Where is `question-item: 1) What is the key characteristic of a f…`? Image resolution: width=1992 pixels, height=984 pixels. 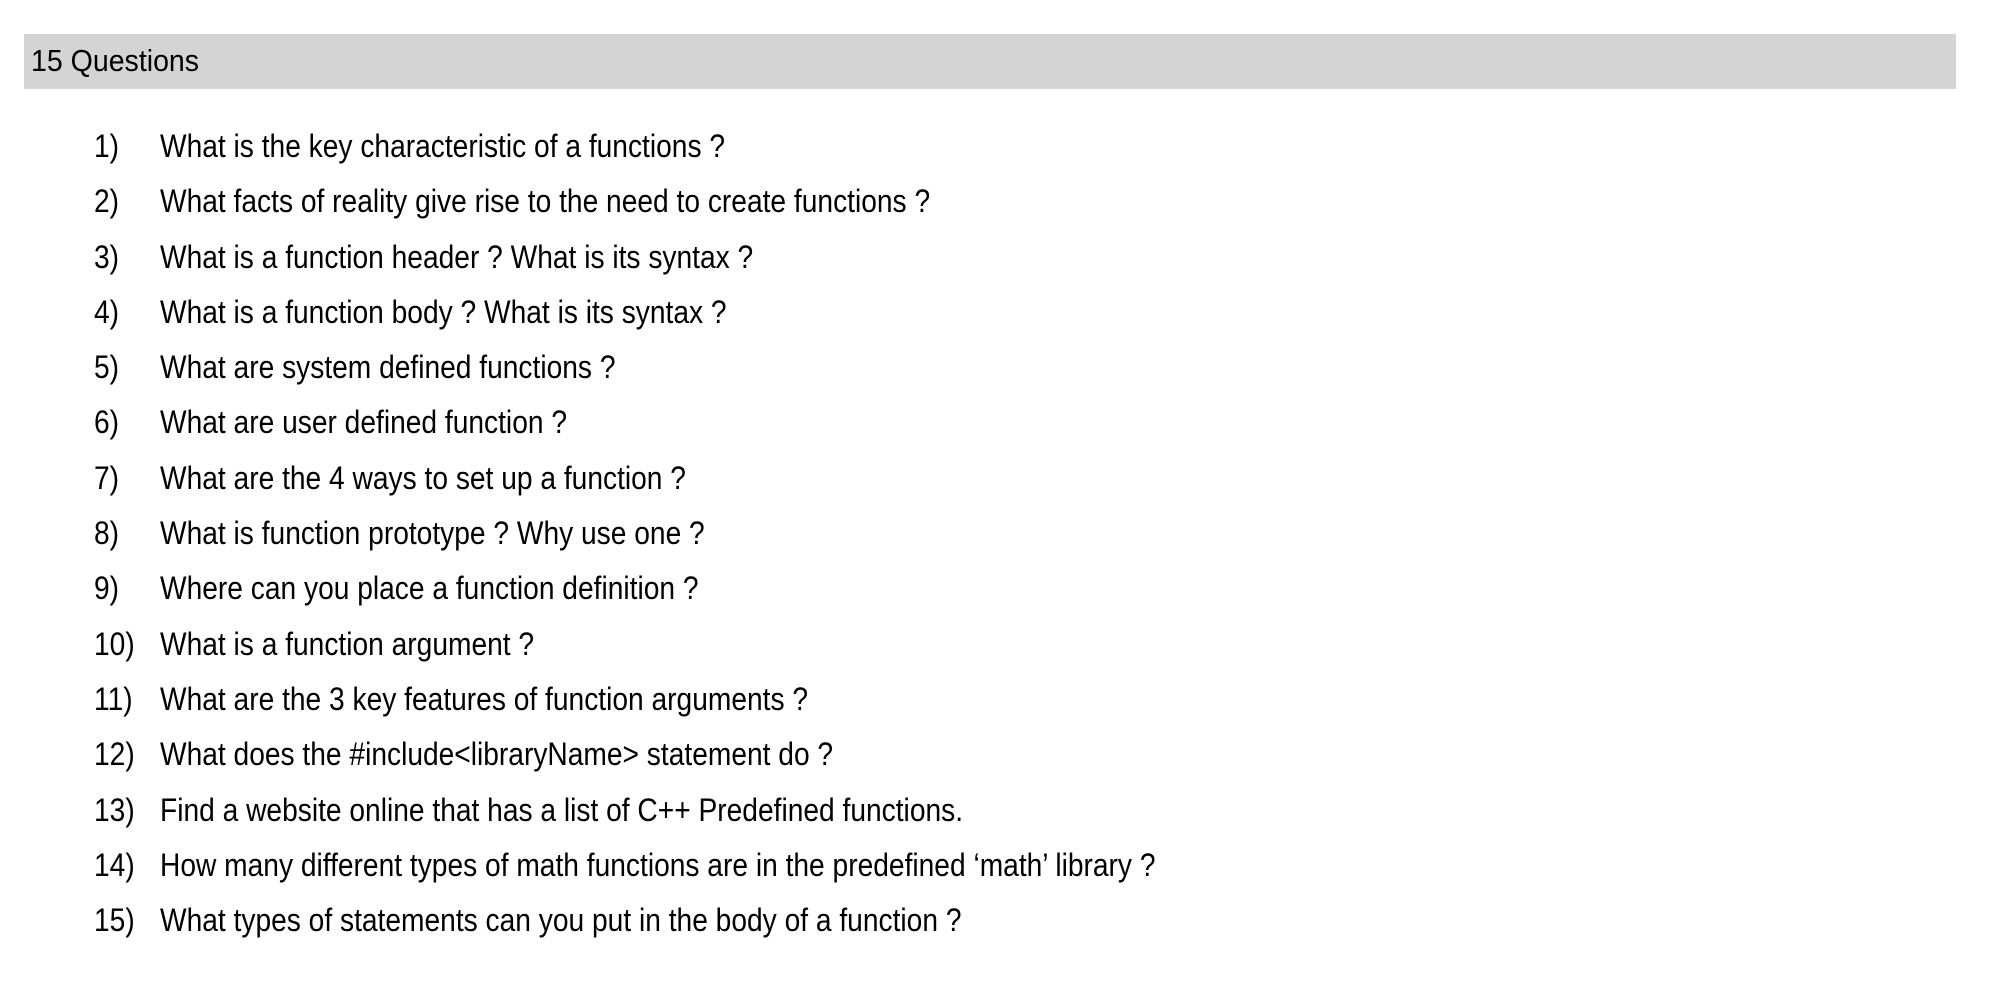
question-item: 1) What is the key characteristic of a f… is located at coordinates (996, 150).